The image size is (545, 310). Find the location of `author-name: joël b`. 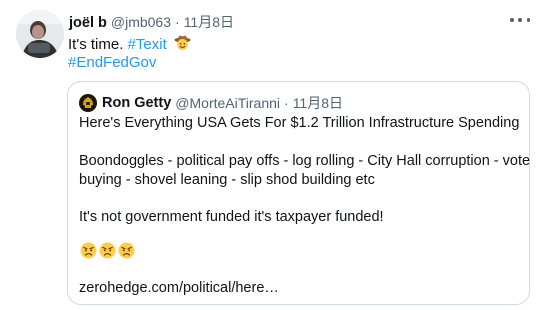

author-name: joël b is located at coordinates (88, 23).